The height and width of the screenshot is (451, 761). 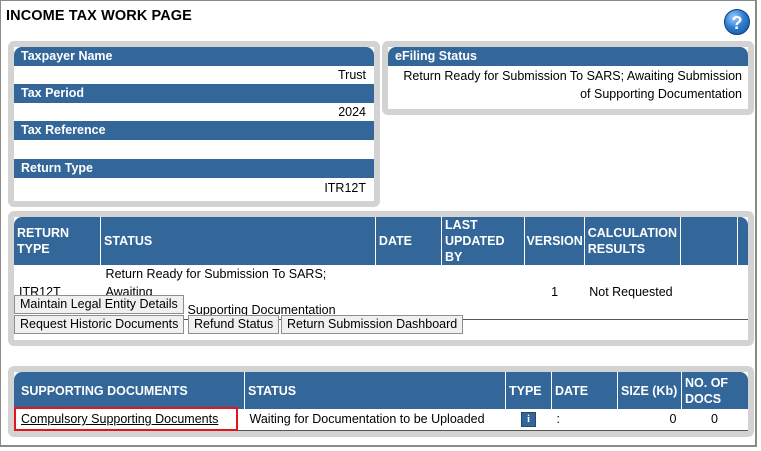 I want to click on col-doc-status: STATUS, so click(x=375, y=390).